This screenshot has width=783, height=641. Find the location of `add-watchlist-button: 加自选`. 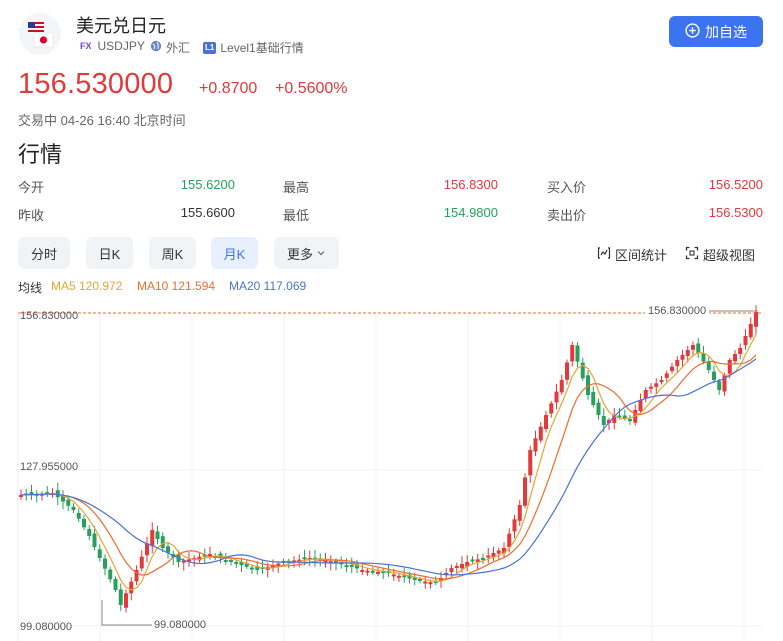

add-watchlist-button: 加自选 is located at coordinates (716, 31).